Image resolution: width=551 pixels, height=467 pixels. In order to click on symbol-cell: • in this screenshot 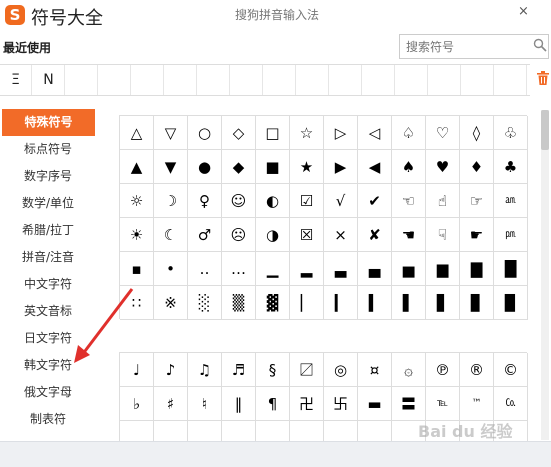, I will do `click(171, 269)`.